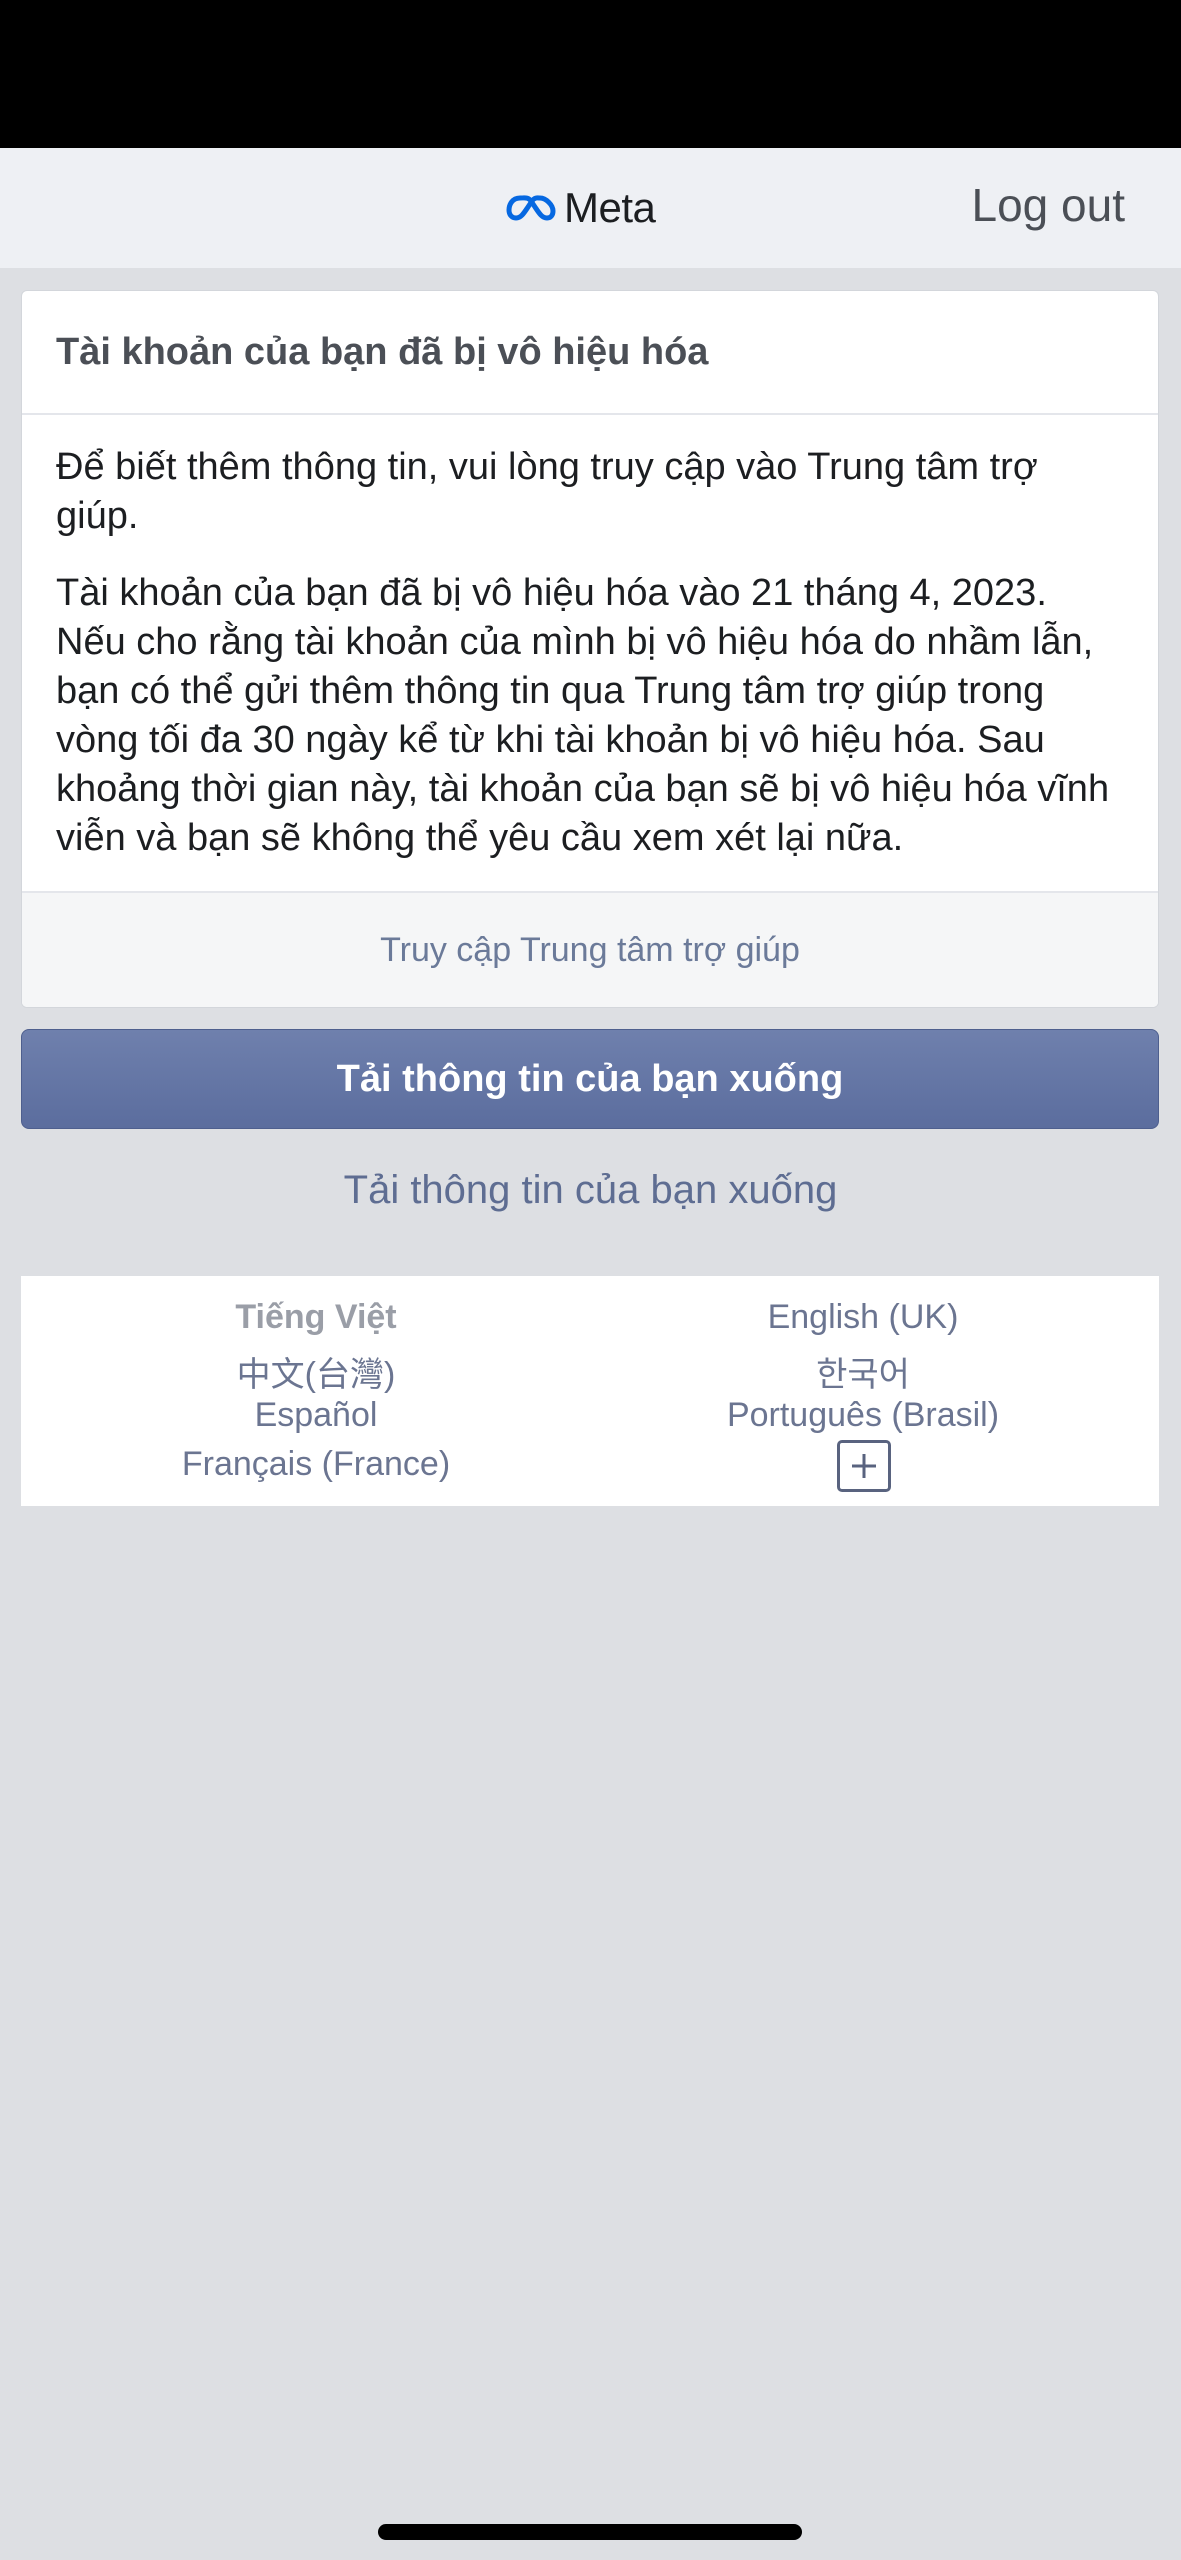 The width and height of the screenshot is (1181, 2560). I want to click on more-languages-button, so click(864, 1466).